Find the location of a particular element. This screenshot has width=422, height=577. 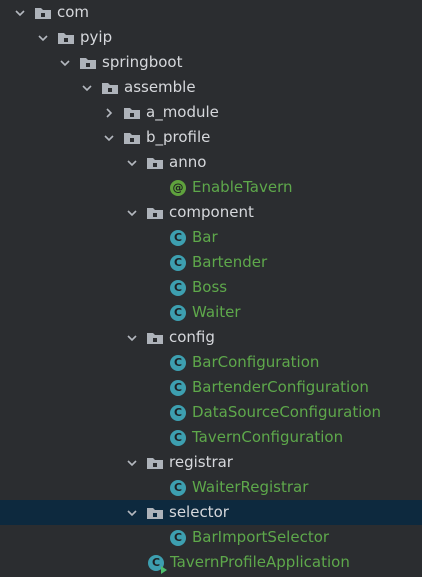

tree-label: TavernProfileApplication is located at coordinates (260, 562).